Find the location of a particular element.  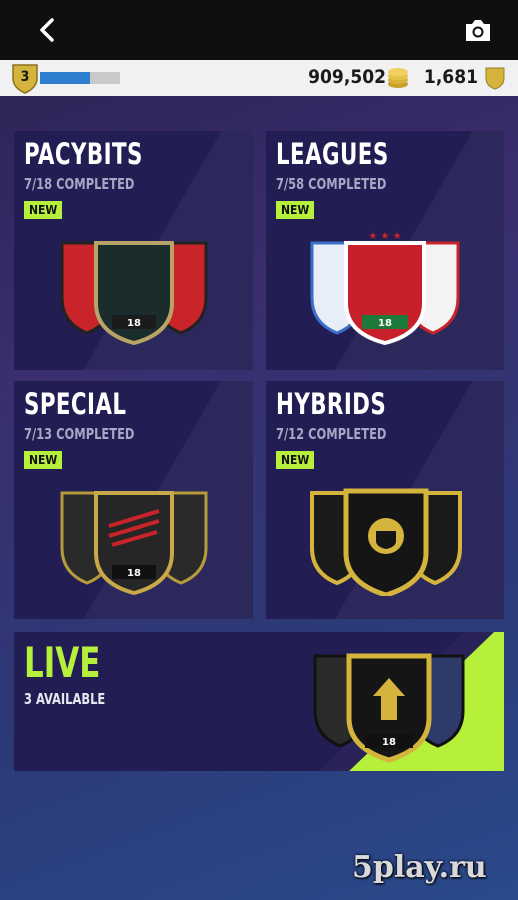

back-arrow-icon is located at coordinates (48, 30).